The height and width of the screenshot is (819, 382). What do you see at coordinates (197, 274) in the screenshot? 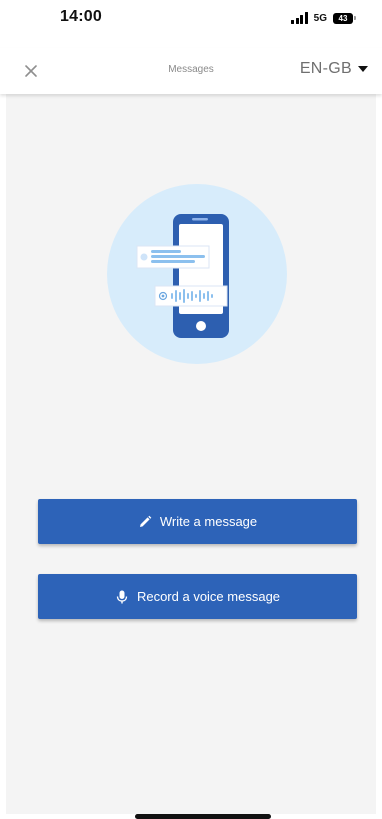
I see `phone-messages-illustration` at bounding box center [197, 274].